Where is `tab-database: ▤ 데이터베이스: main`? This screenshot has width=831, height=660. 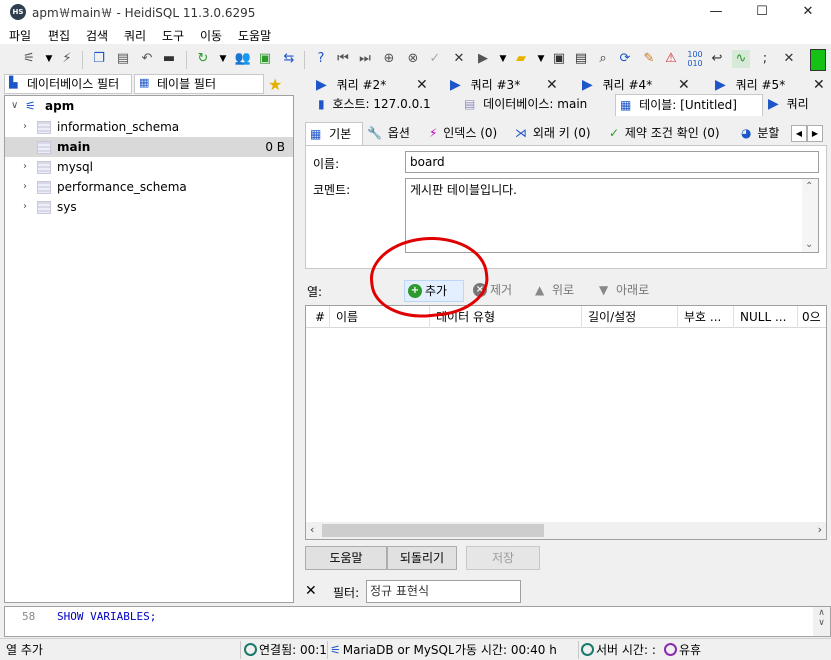 tab-database: ▤ 데이터베이스: main is located at coordinates (536, 105).